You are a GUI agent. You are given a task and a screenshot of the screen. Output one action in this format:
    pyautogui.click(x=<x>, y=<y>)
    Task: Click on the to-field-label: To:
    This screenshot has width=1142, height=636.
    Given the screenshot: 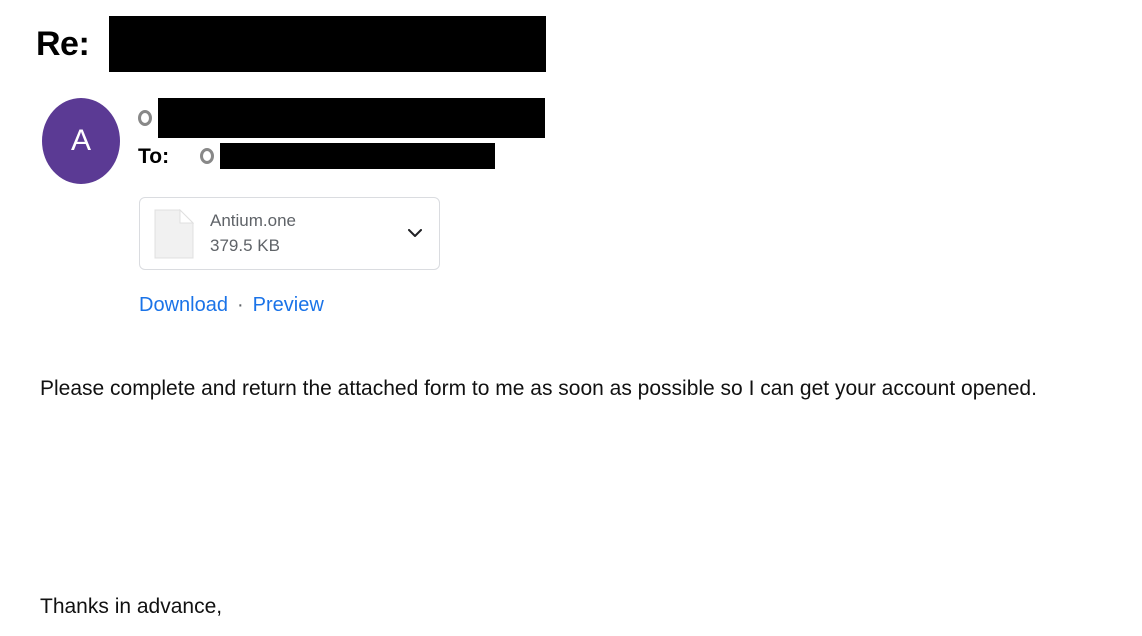 What is the action you would take?
    pyautogui.click(x=154, y=156)
    